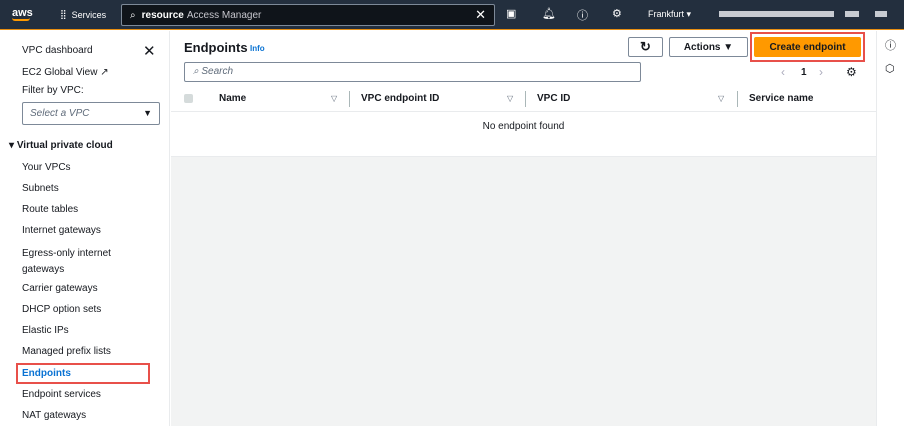 The image size is (904, 426). Describe the element at coordinates (54, 415) in the screenshot. I see `sidebar-item-nat-gateways: NAT gateways` at that location.